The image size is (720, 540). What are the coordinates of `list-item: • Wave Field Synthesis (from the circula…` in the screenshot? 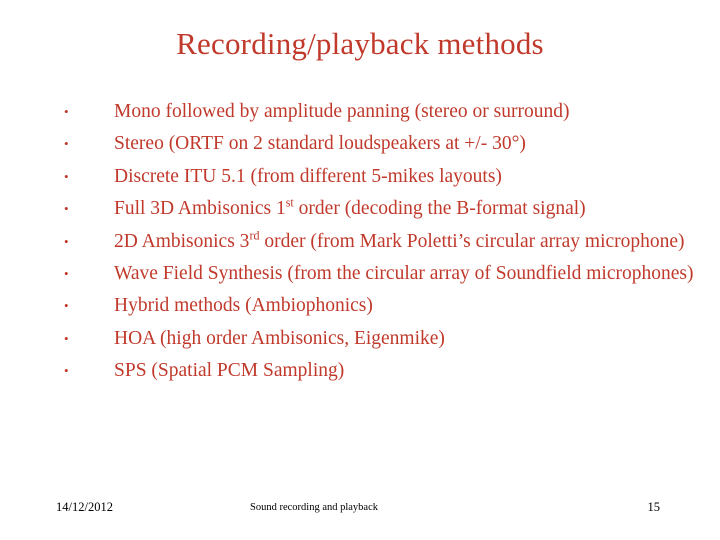 It's located at (380, 274).